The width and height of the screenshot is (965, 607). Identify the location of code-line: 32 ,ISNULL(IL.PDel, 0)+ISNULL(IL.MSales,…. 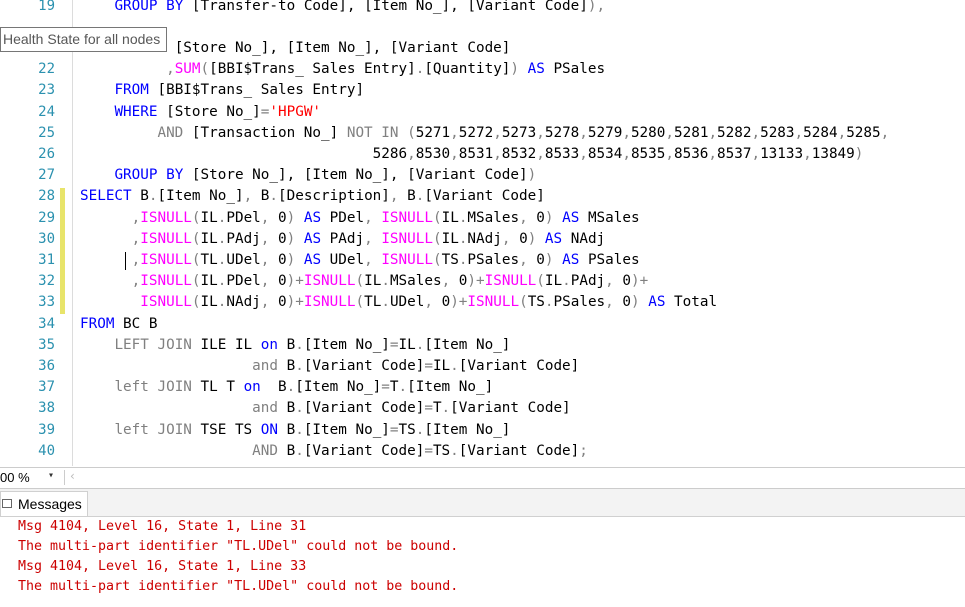
(482, 281).